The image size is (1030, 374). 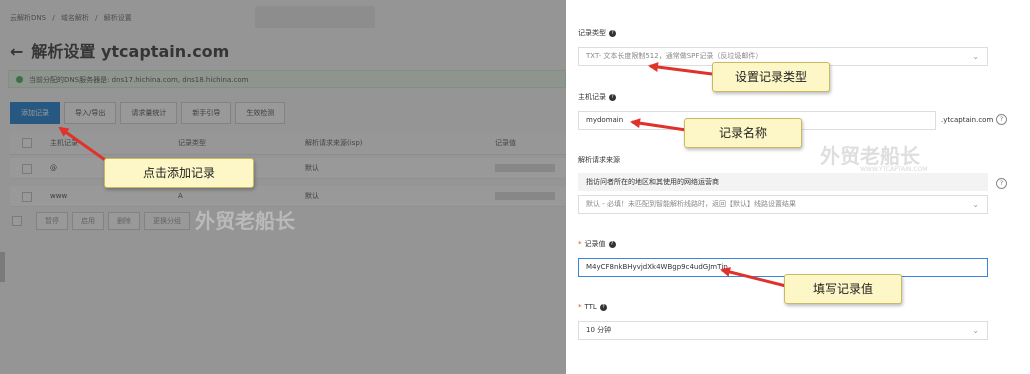 What do you see at coordinates (90, 113) in the screenshot?
I see `import-export-button: 导入/导出` at bounding box center [90, 113].